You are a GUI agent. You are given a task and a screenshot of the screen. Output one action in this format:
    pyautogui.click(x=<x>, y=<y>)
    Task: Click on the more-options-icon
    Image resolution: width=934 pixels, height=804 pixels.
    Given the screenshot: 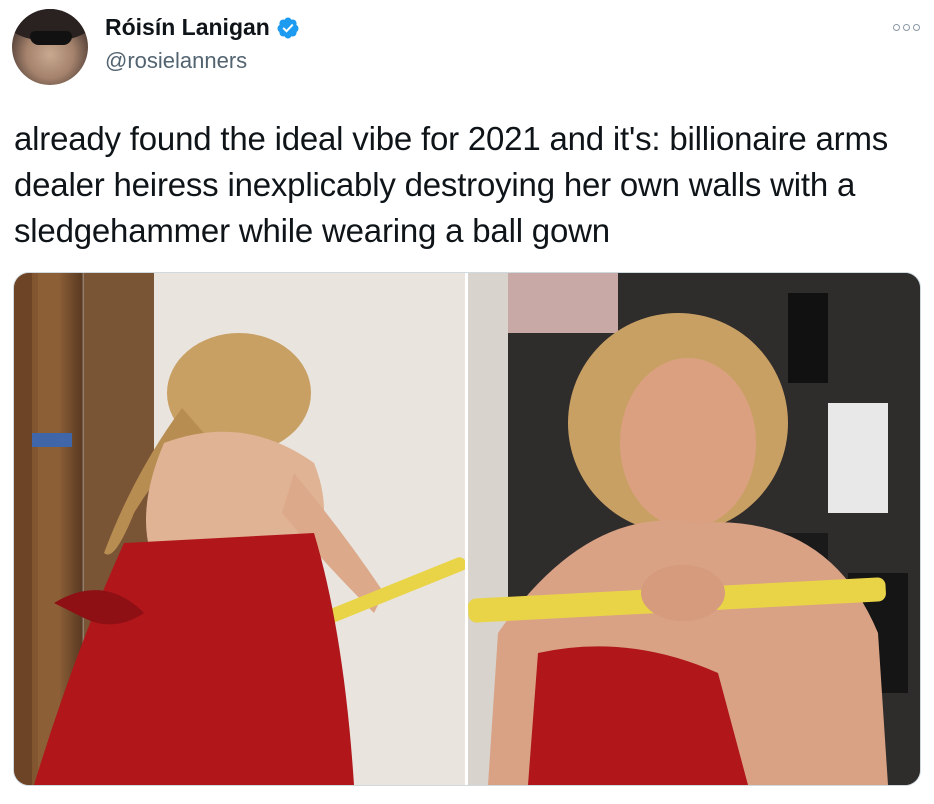 What is the action you would take?
    pyautogui.click(x=906, y=27)
    